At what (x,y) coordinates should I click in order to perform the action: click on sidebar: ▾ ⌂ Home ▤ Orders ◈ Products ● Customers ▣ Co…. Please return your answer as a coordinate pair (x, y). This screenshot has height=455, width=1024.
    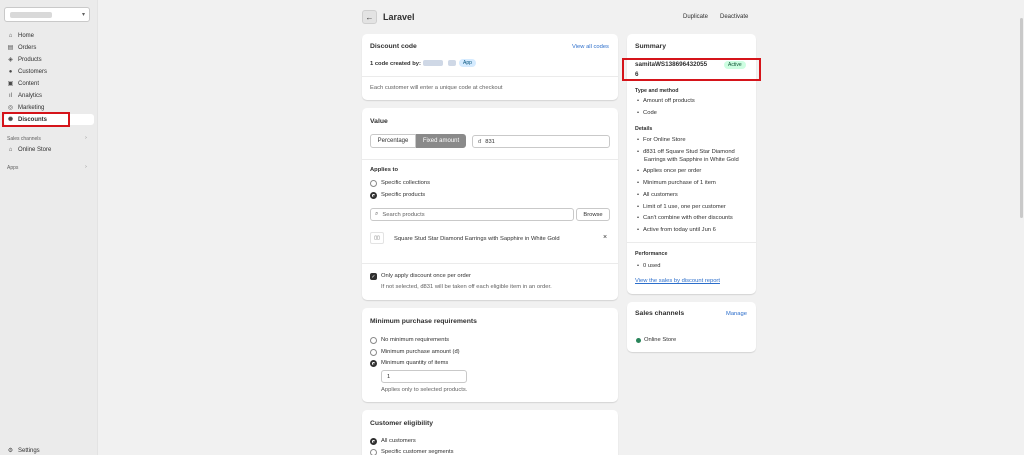
    Looking at the image, I should click on (49, 227).